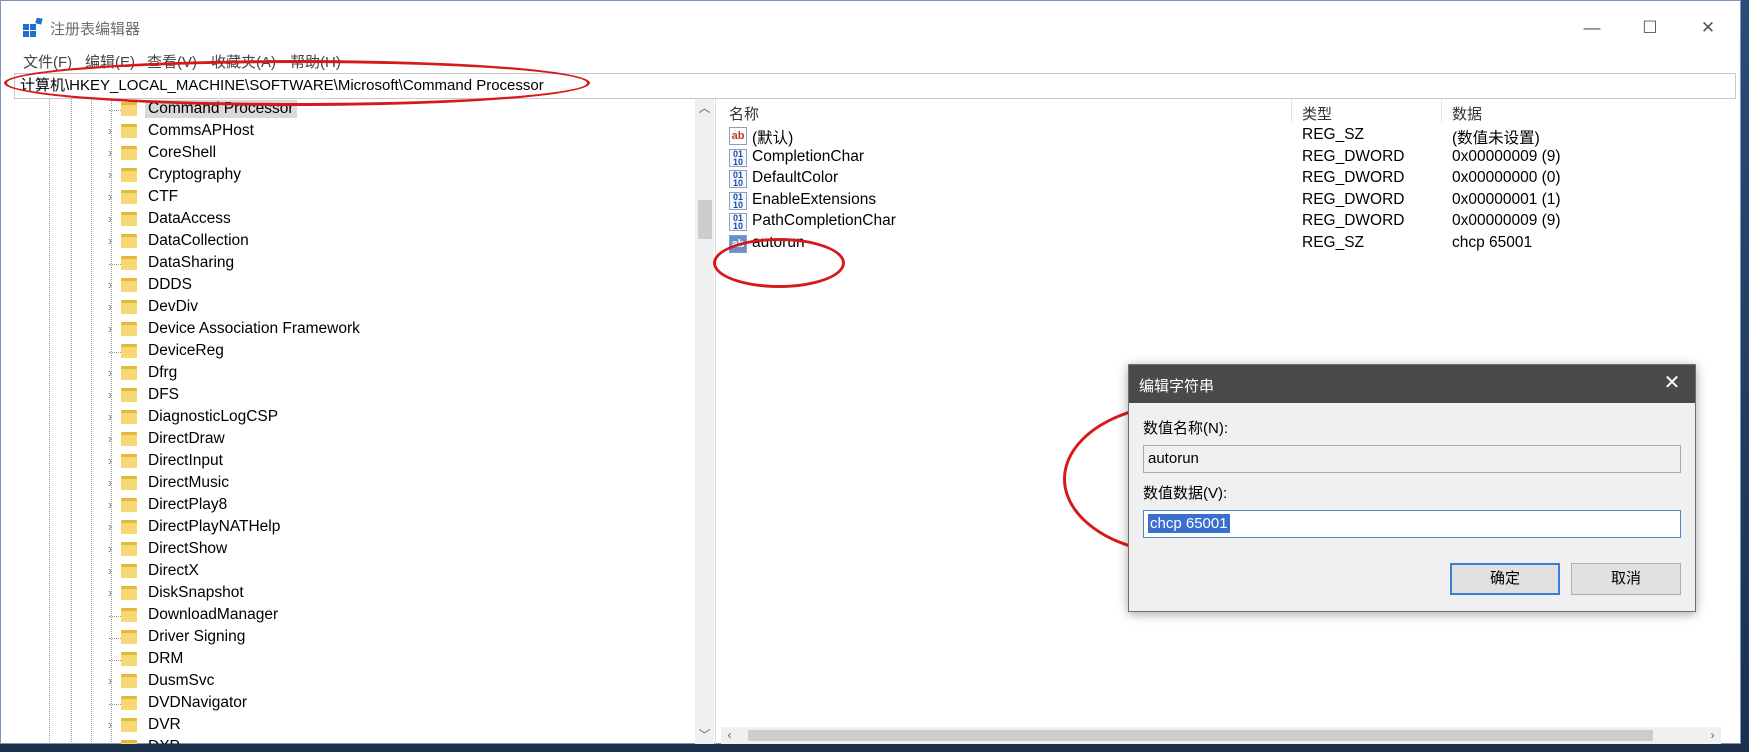 The image size is (1749, 752). I want to click on menu-help: 帮助(H), so click(315, 61).